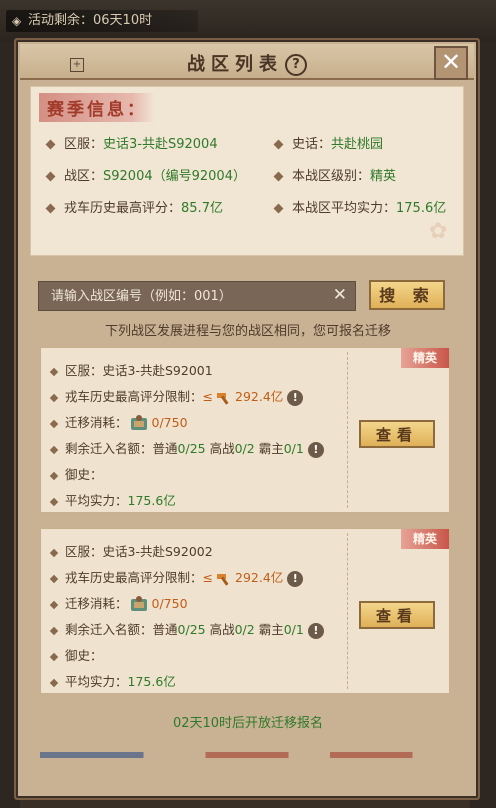  I want to click on value: 史话3-共赴S92001, so click(157, 370).